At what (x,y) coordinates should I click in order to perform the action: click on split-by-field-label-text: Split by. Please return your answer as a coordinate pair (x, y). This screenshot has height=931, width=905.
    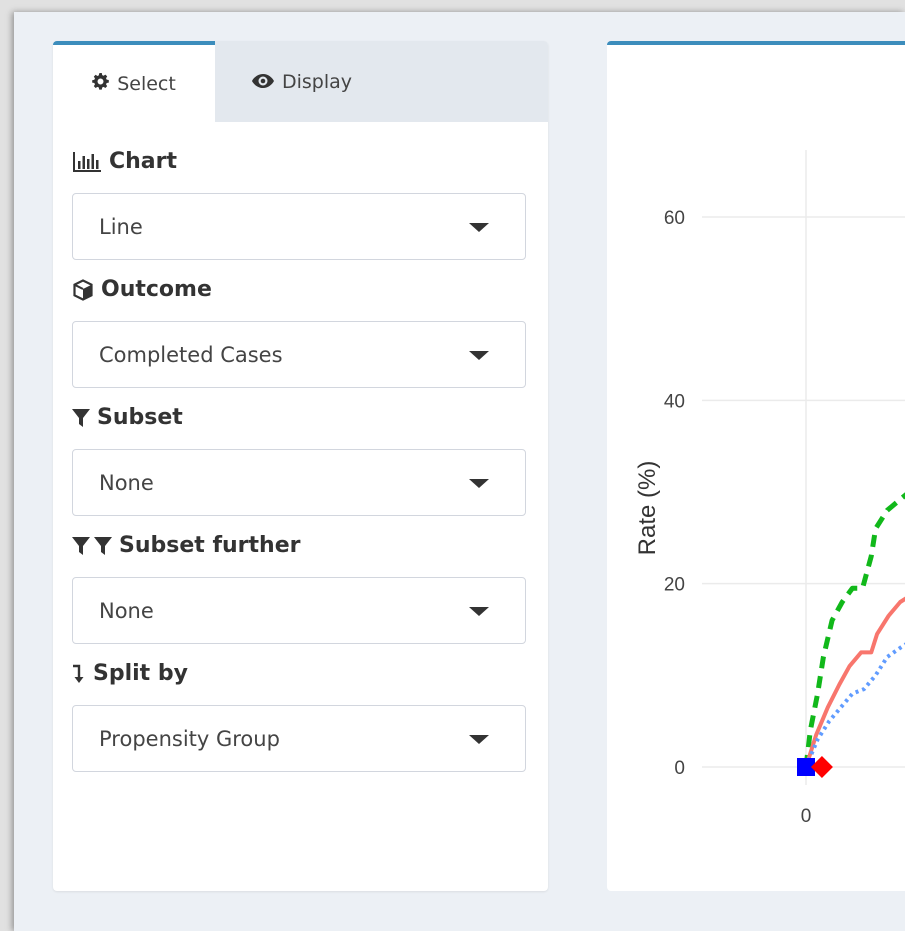
    Looking at the image, I should click on (140, 673).